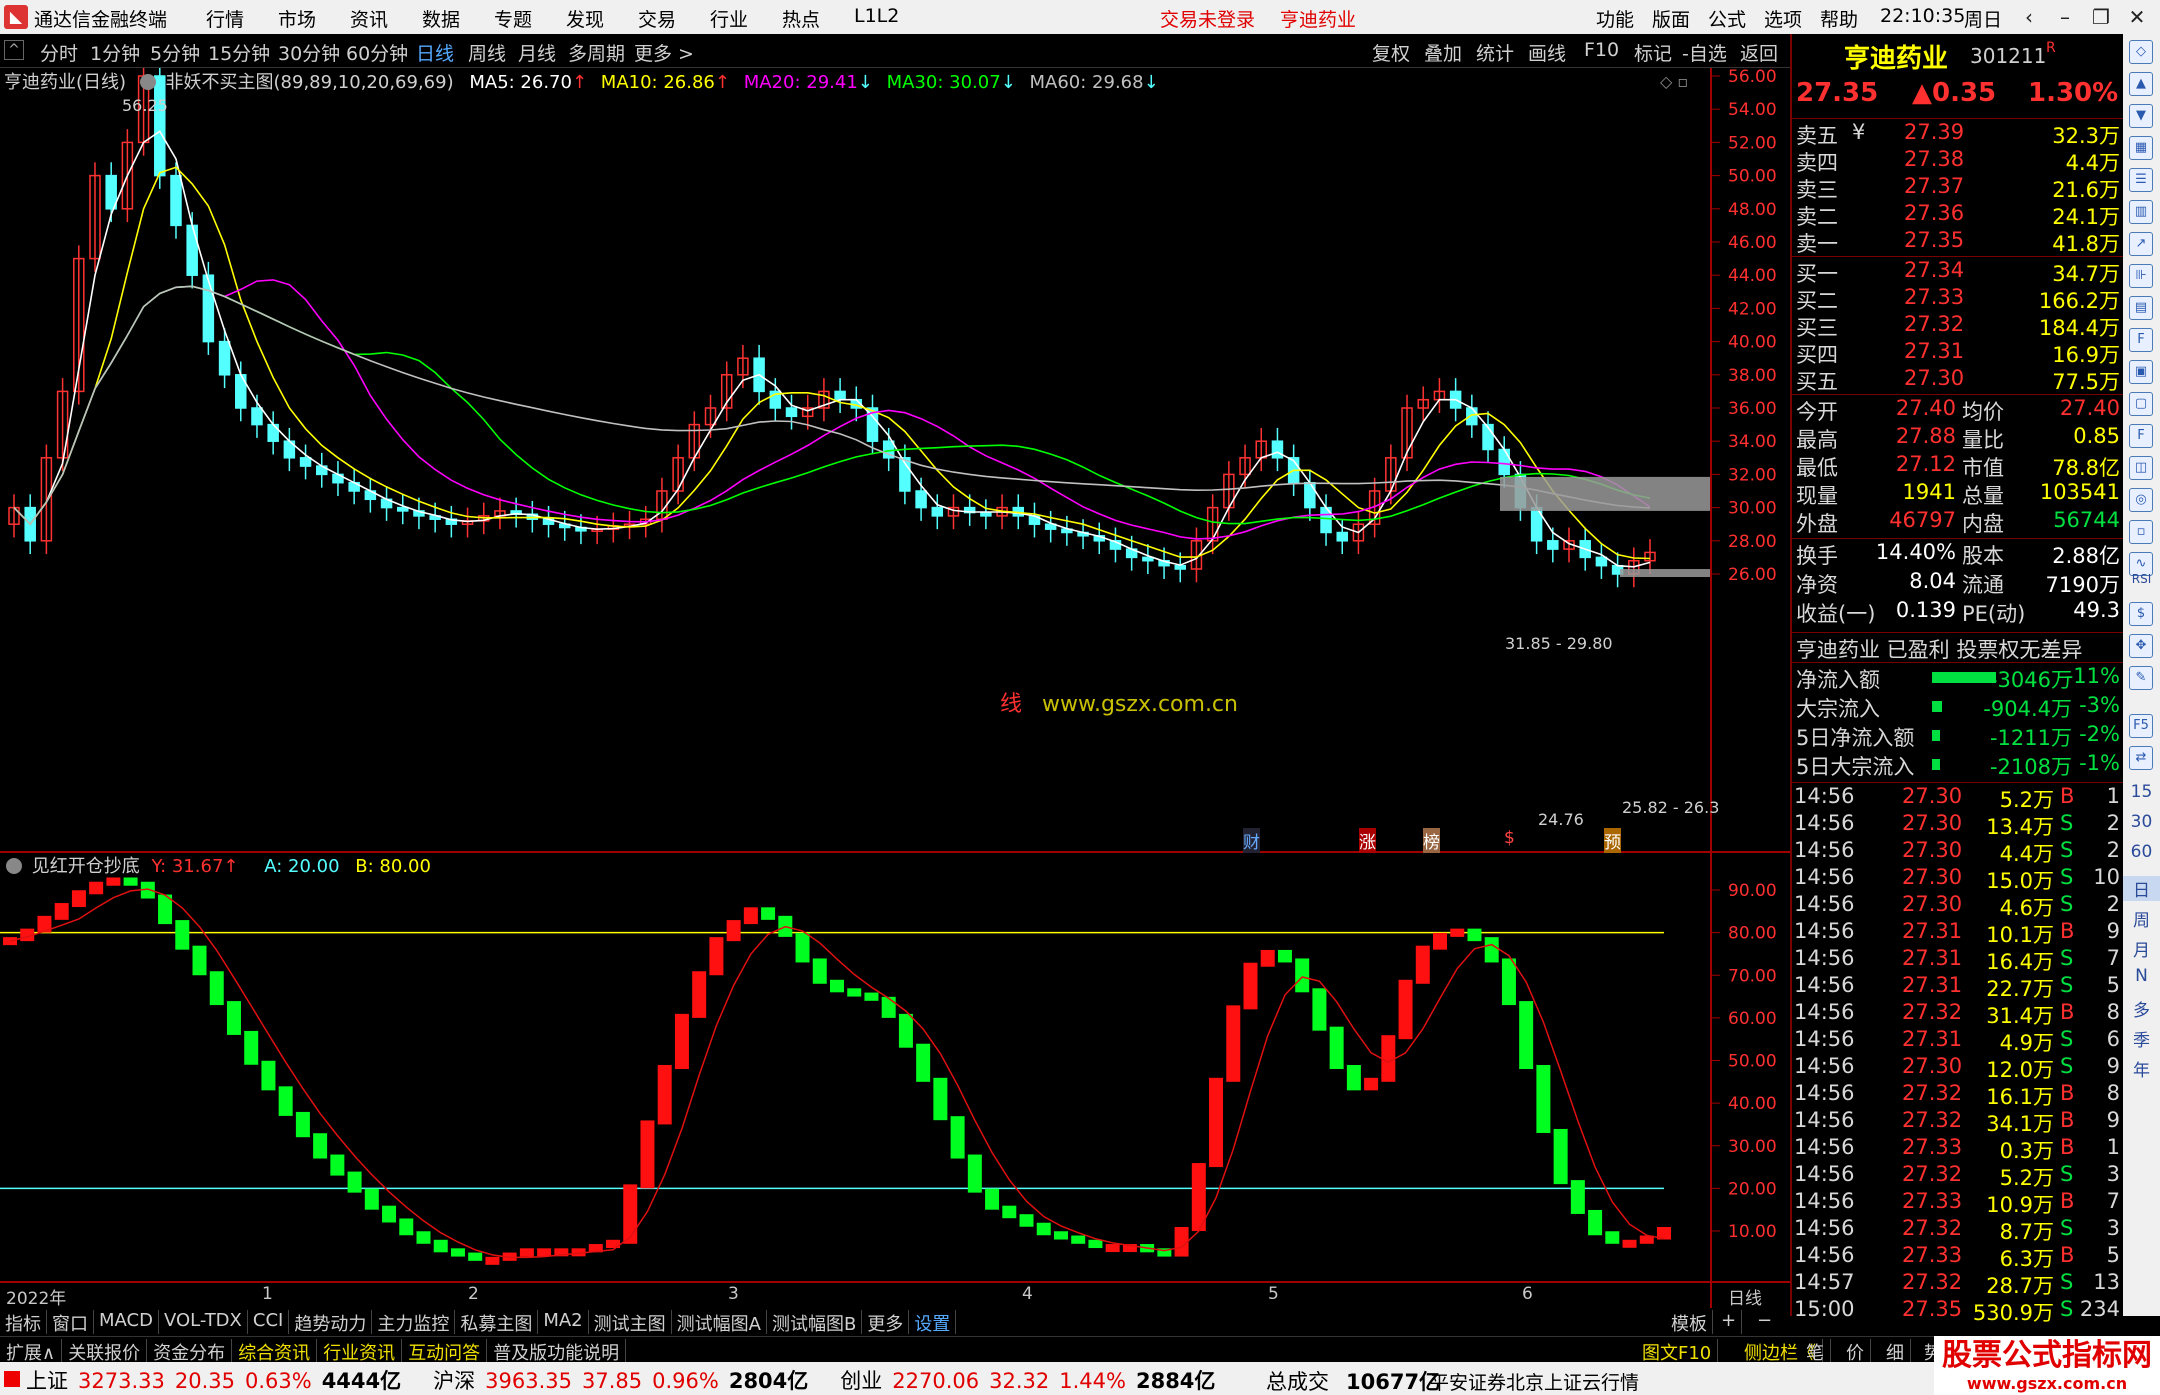 This screenshot has width=2160, height=1395. Describe the element at coordinates (1547, 52) in the screenshot. I see `btn-huaxian: 画线` at that location.